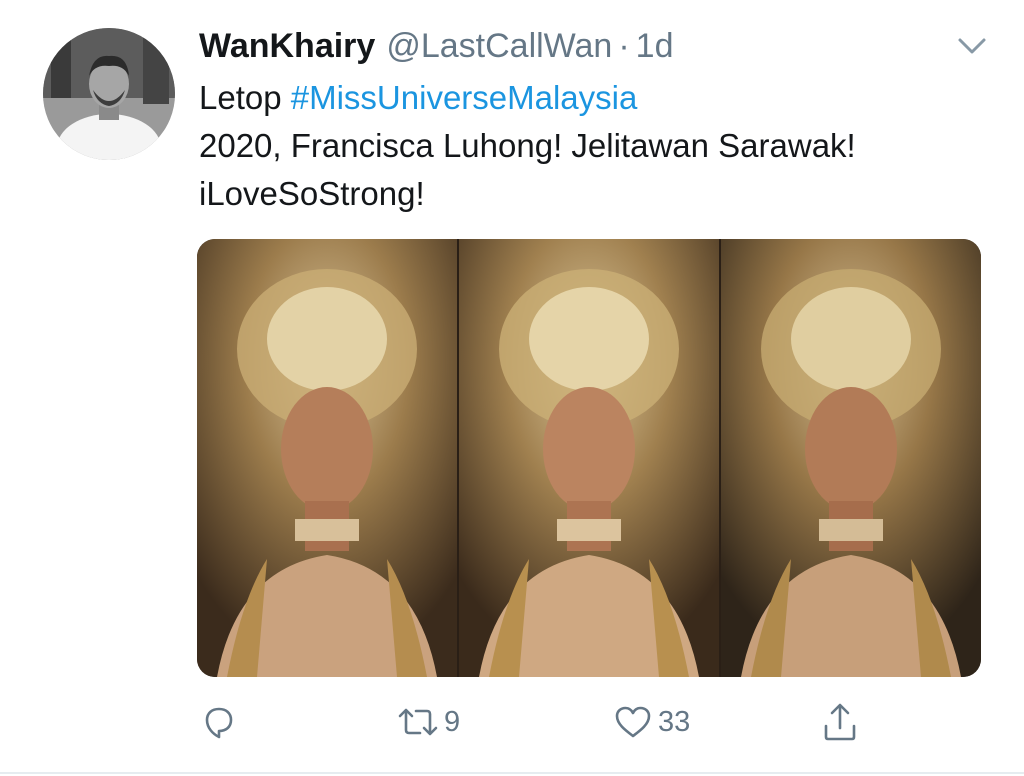 Image resolution: width=1024 pixels, height=776 pixels. I want to click on tweet-text-line-3: iLoveSoStrong!, so click(312, 193).